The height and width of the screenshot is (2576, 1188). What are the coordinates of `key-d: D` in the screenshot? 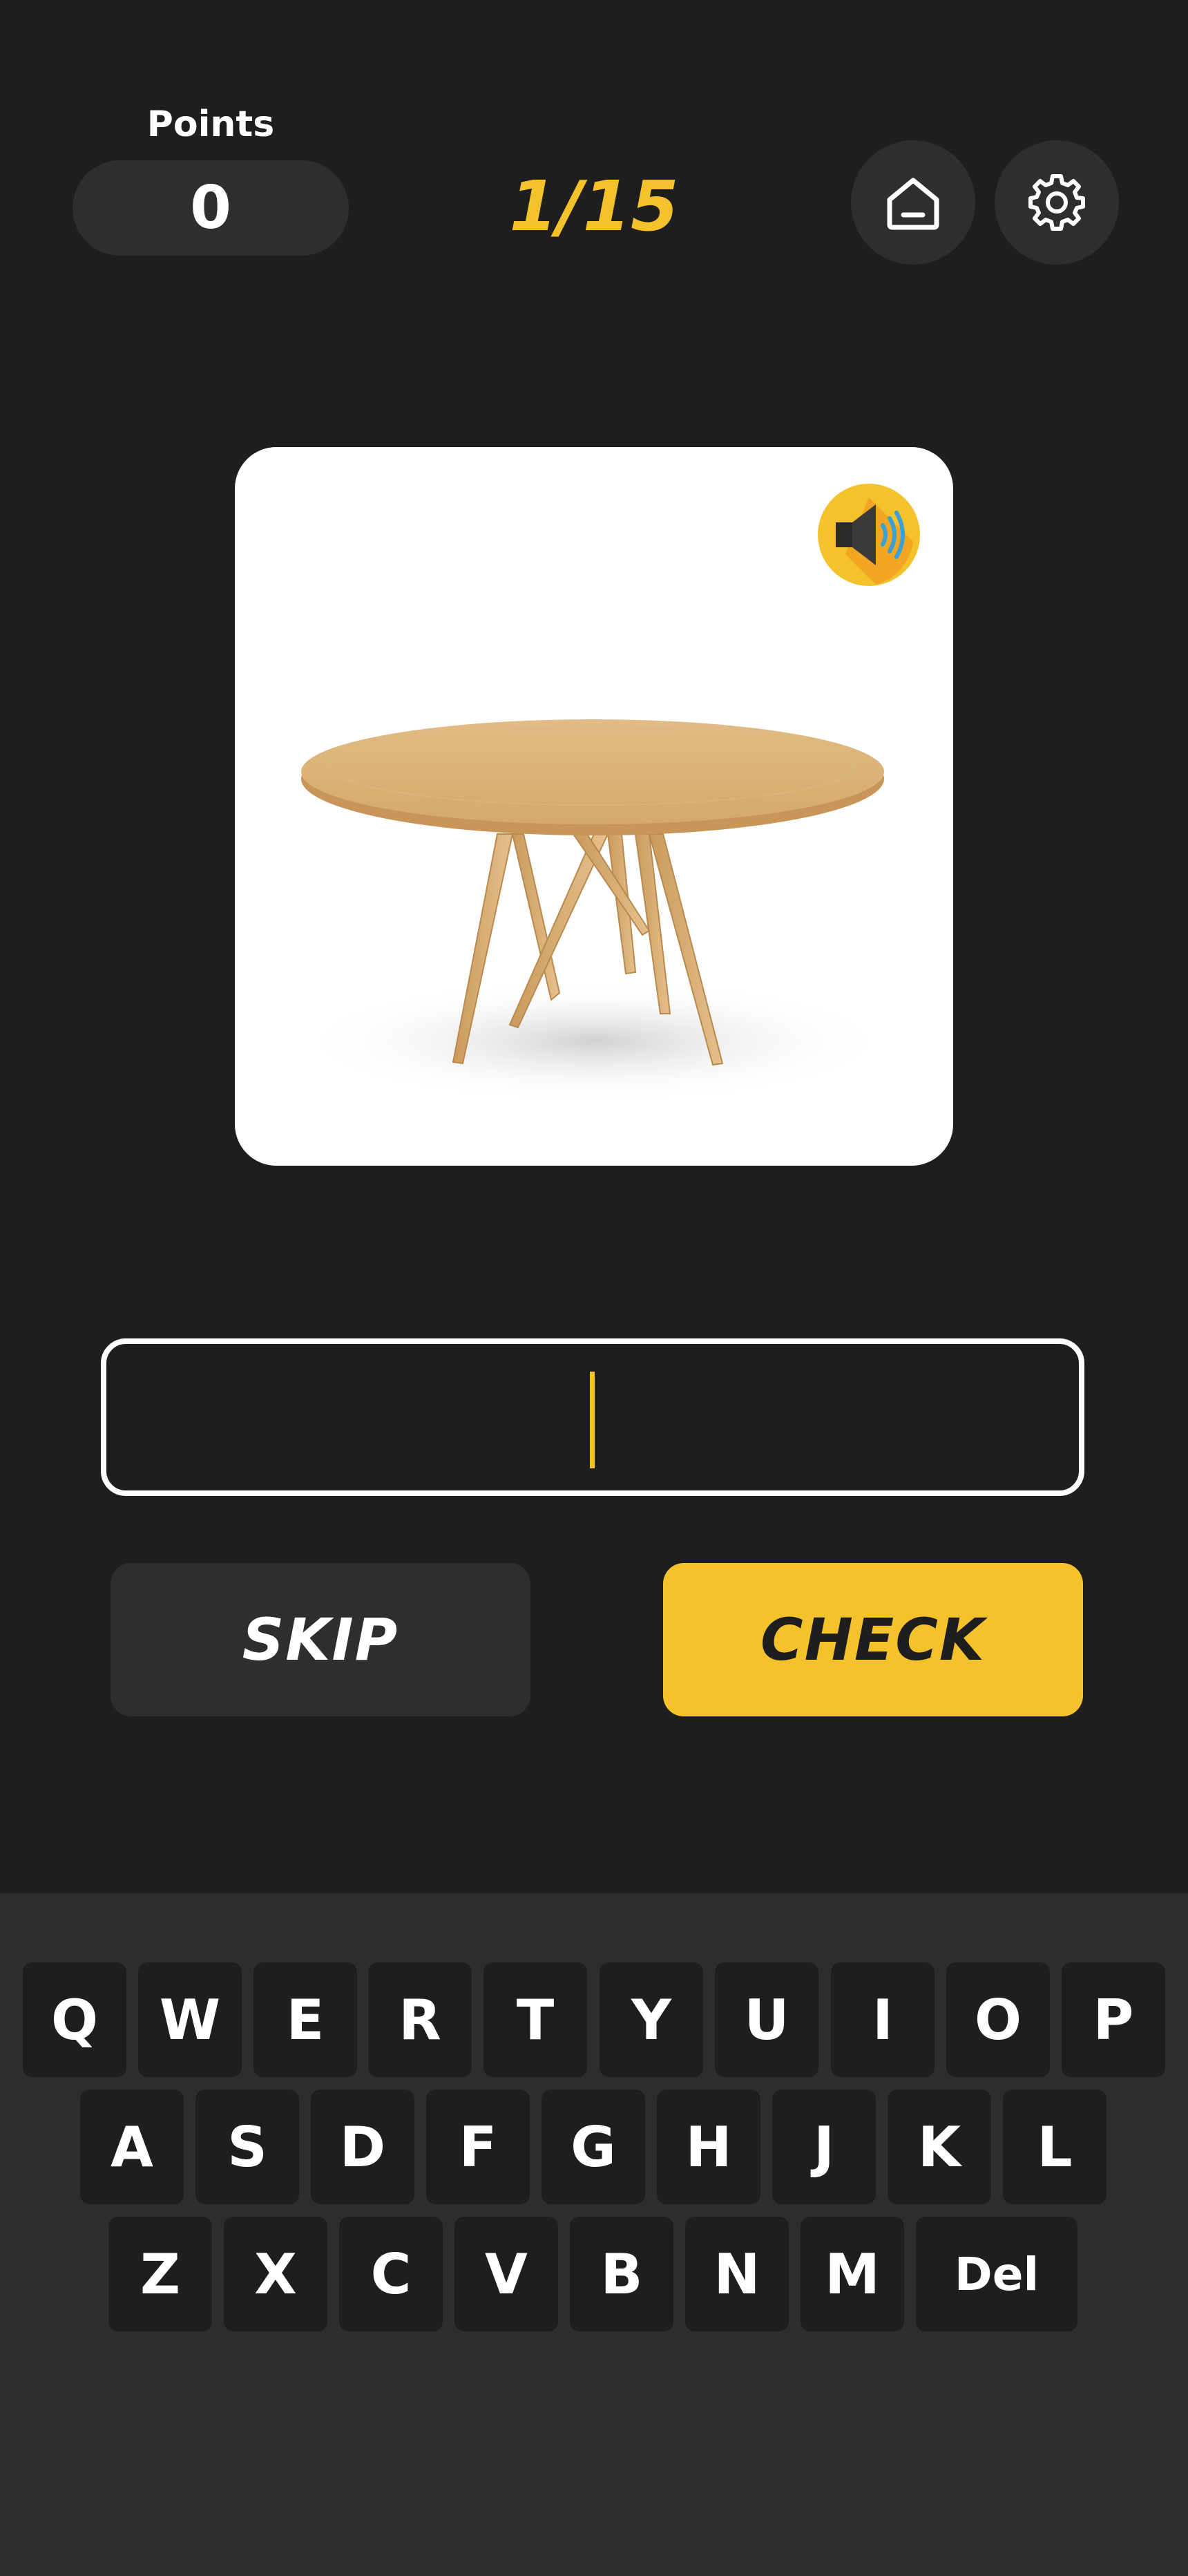 It's located at (362, 2147).